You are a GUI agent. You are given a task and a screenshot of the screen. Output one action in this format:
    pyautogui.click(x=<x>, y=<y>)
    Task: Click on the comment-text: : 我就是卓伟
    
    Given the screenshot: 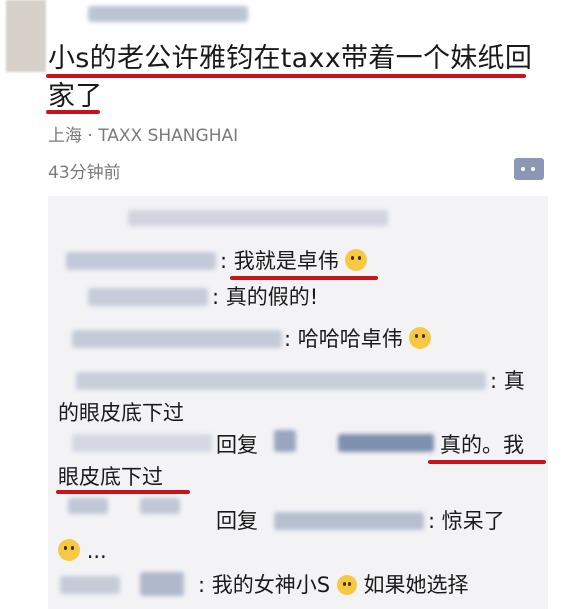 What is the action you would take?
    pyautogui.click(x=279, y=261)
    